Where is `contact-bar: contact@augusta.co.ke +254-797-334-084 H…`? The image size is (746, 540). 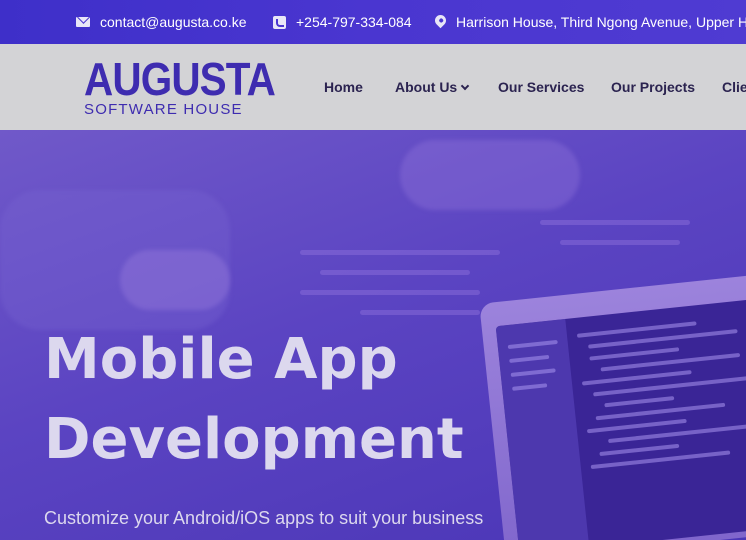
contact-bar: contact@augusta.co.ke +254-797-334-084 H… is located at coordinates (373, 22).